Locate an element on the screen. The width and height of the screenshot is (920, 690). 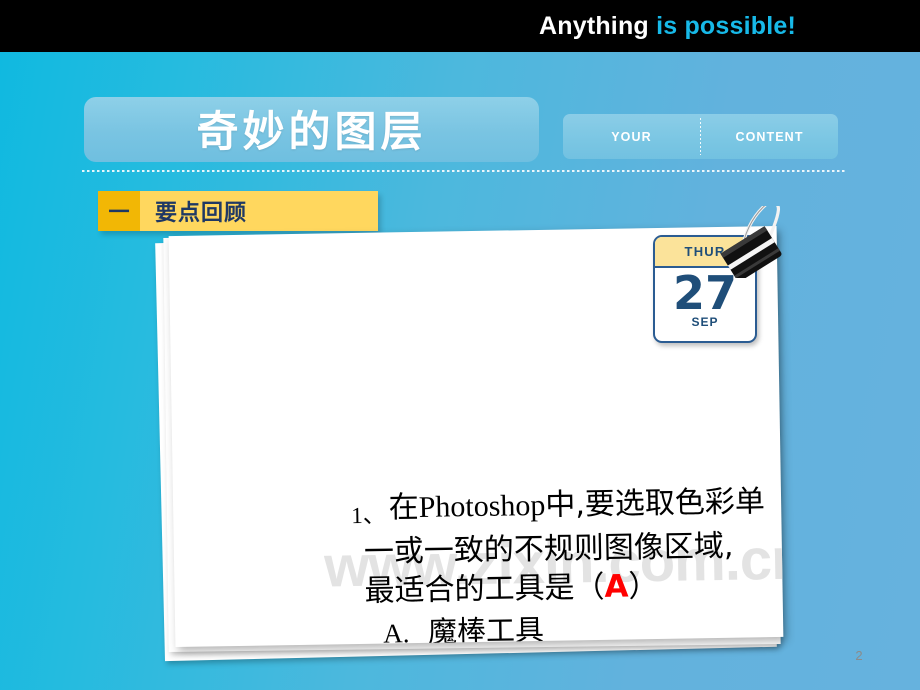
section-label: 要点回顾 is located at coordinates (259, 211).